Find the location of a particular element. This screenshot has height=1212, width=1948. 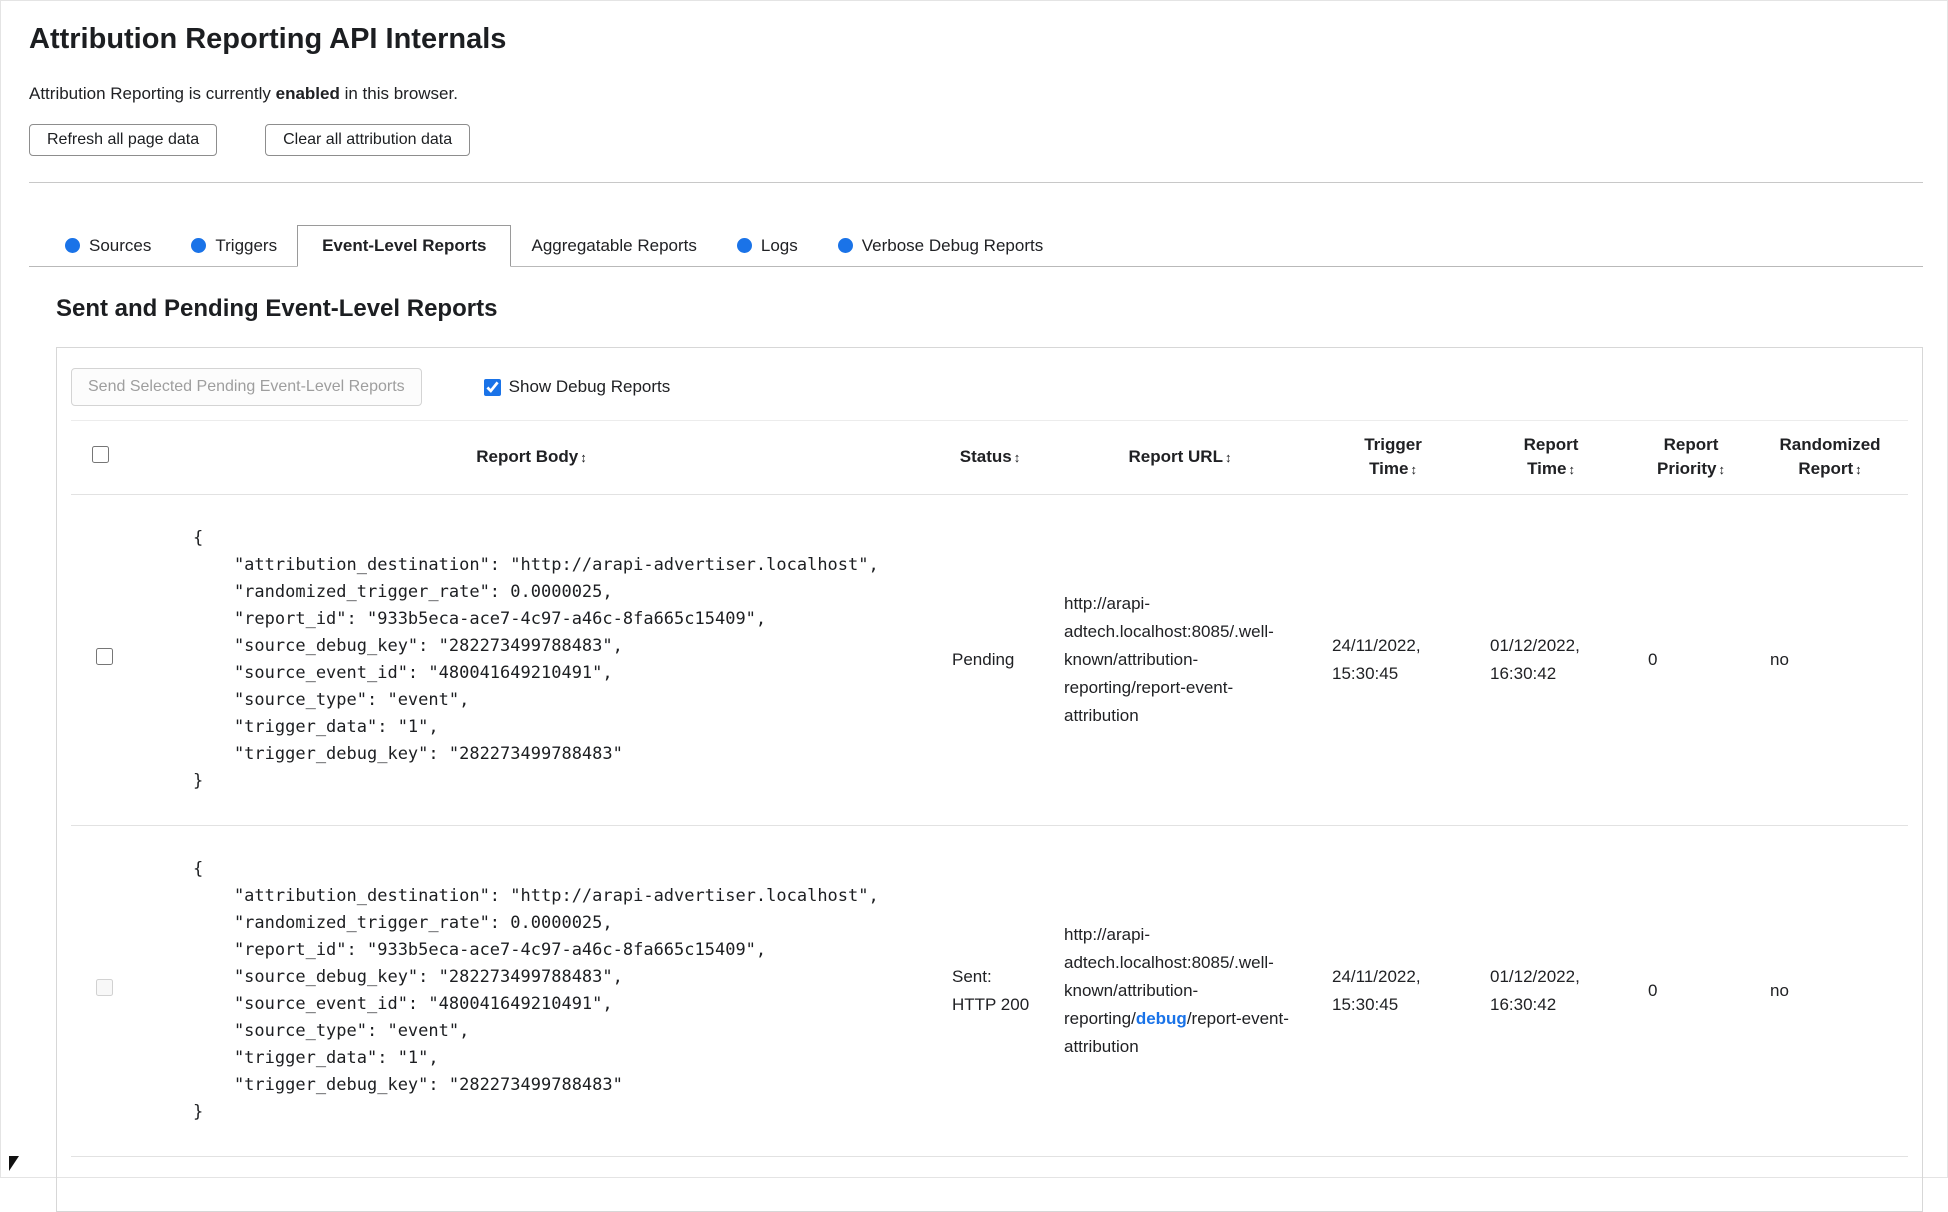

tab-event-level-reports: Event-Level Reports is located at coordinates (404, 246).